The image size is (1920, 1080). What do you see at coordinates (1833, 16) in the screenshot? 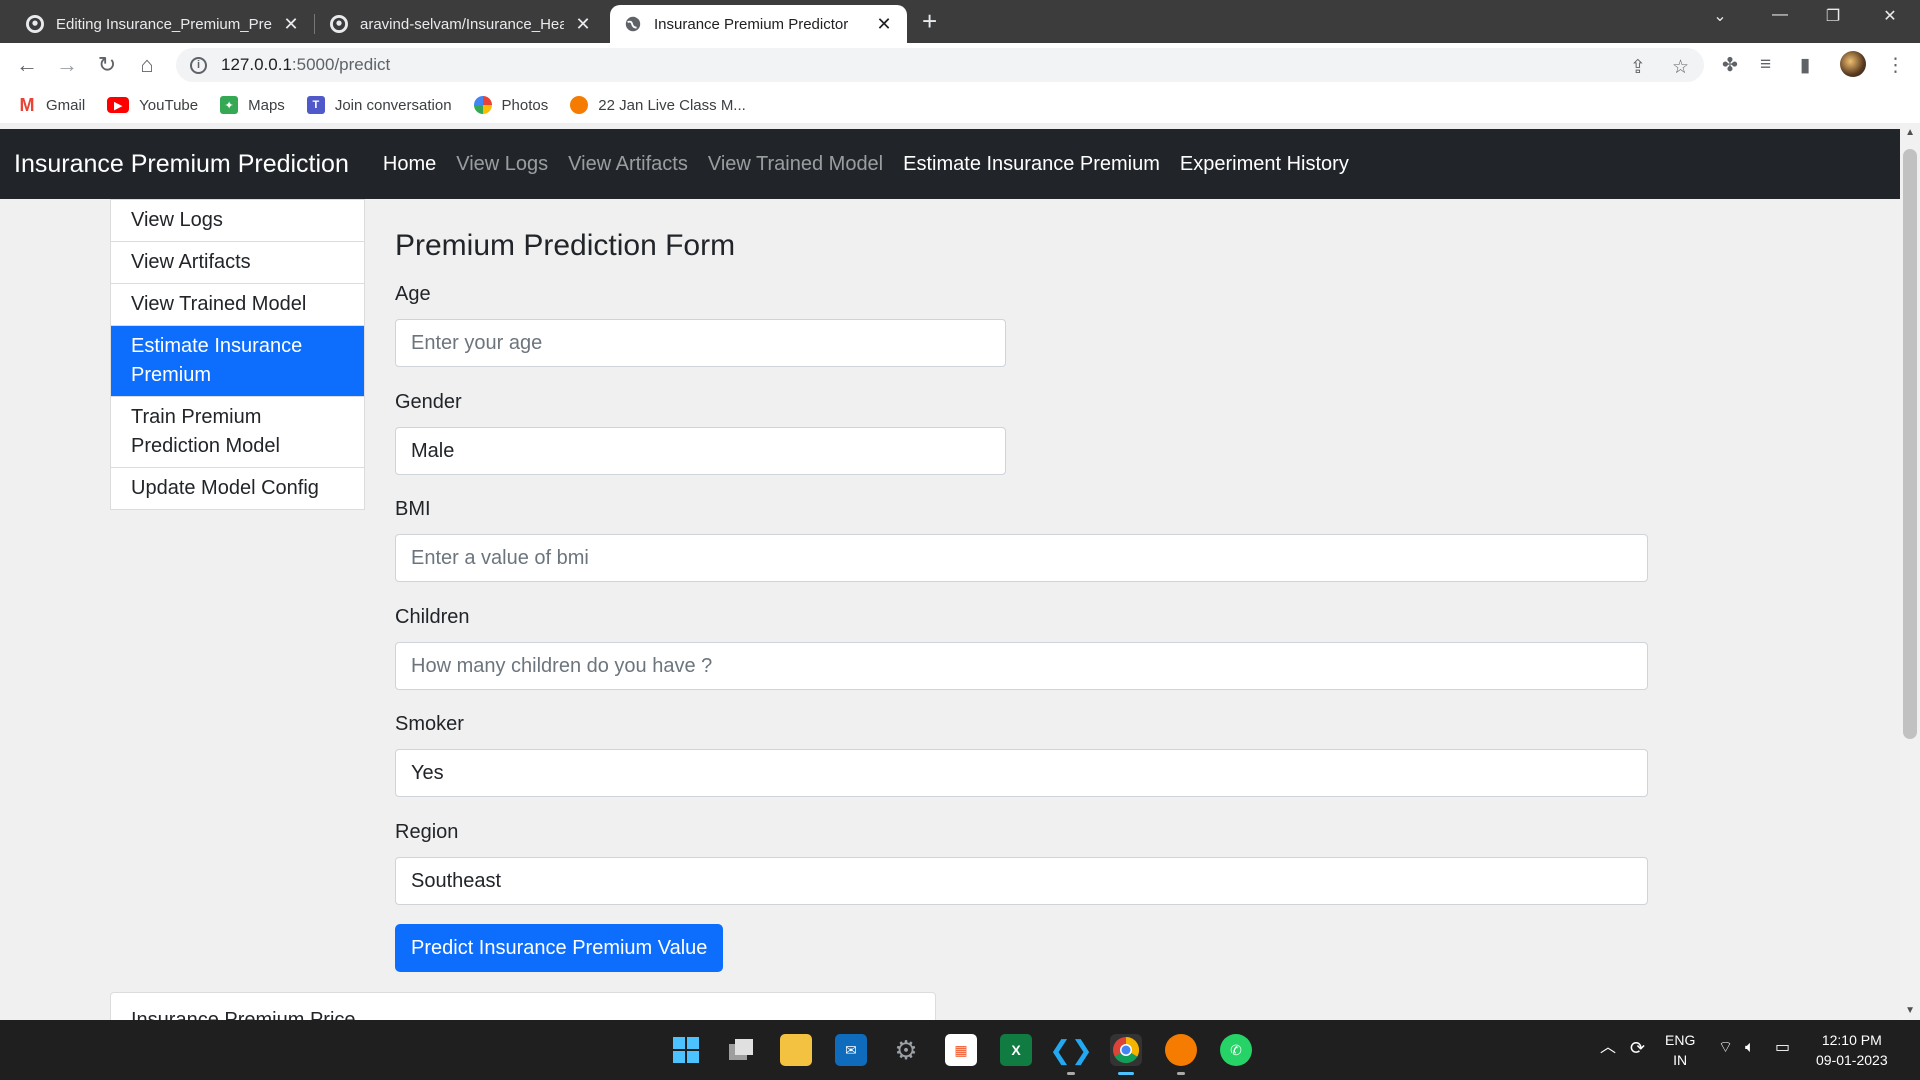
I see `restore-icon: ❐` at bounding box center [1833, 16].